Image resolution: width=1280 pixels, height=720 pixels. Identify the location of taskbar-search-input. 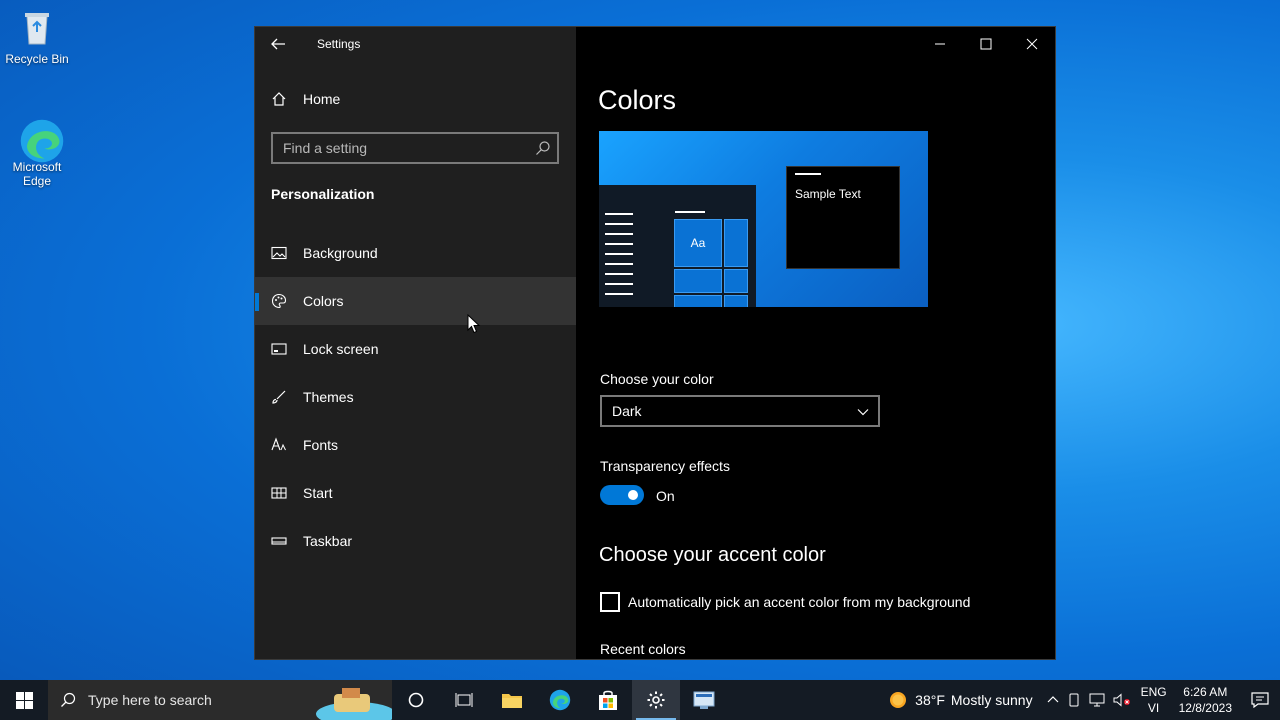
(198, 700).